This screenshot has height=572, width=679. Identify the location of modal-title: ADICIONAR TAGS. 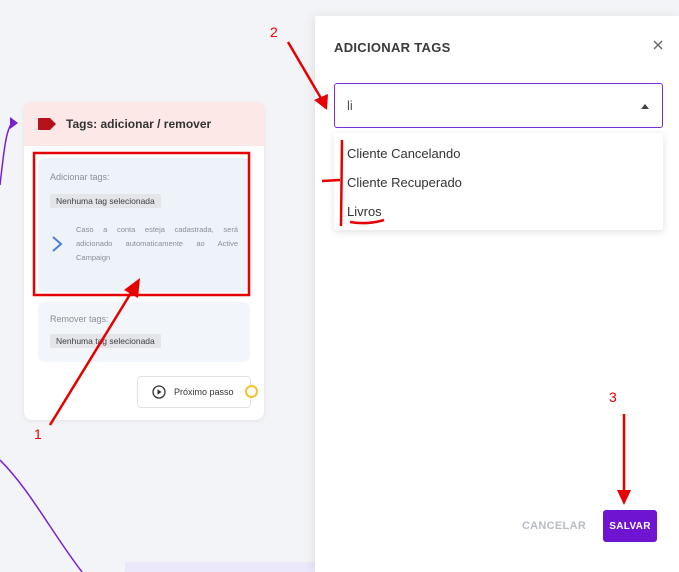
(392, 47).